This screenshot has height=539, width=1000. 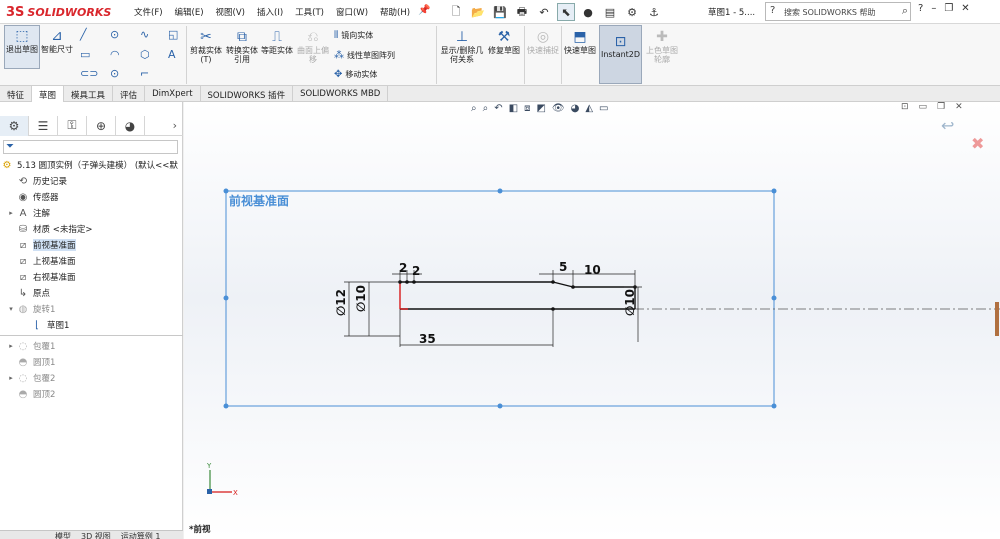 What do you see at coordinates (395, 12) in the screenshot?
I see `menu-help: 帮助(H)` at bounding box center [395, 12].